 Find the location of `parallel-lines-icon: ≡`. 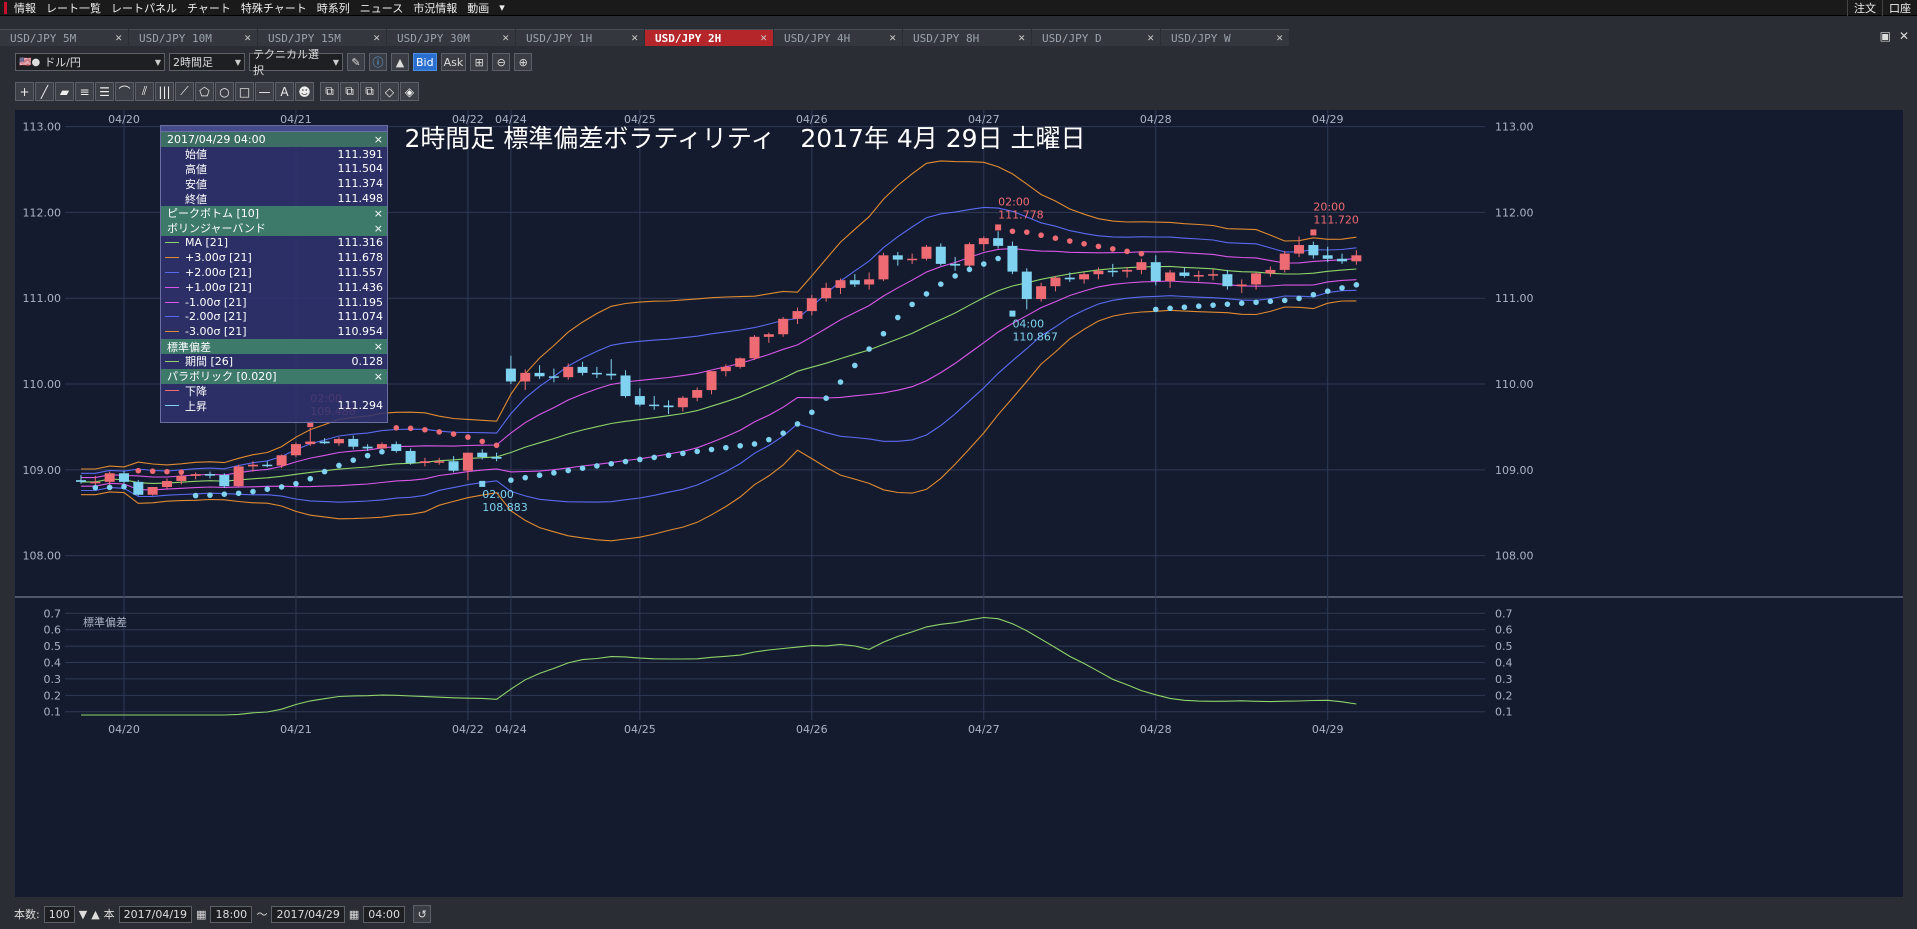

parallel-lines-icon: ≡ is located at coordinates (84, 91).